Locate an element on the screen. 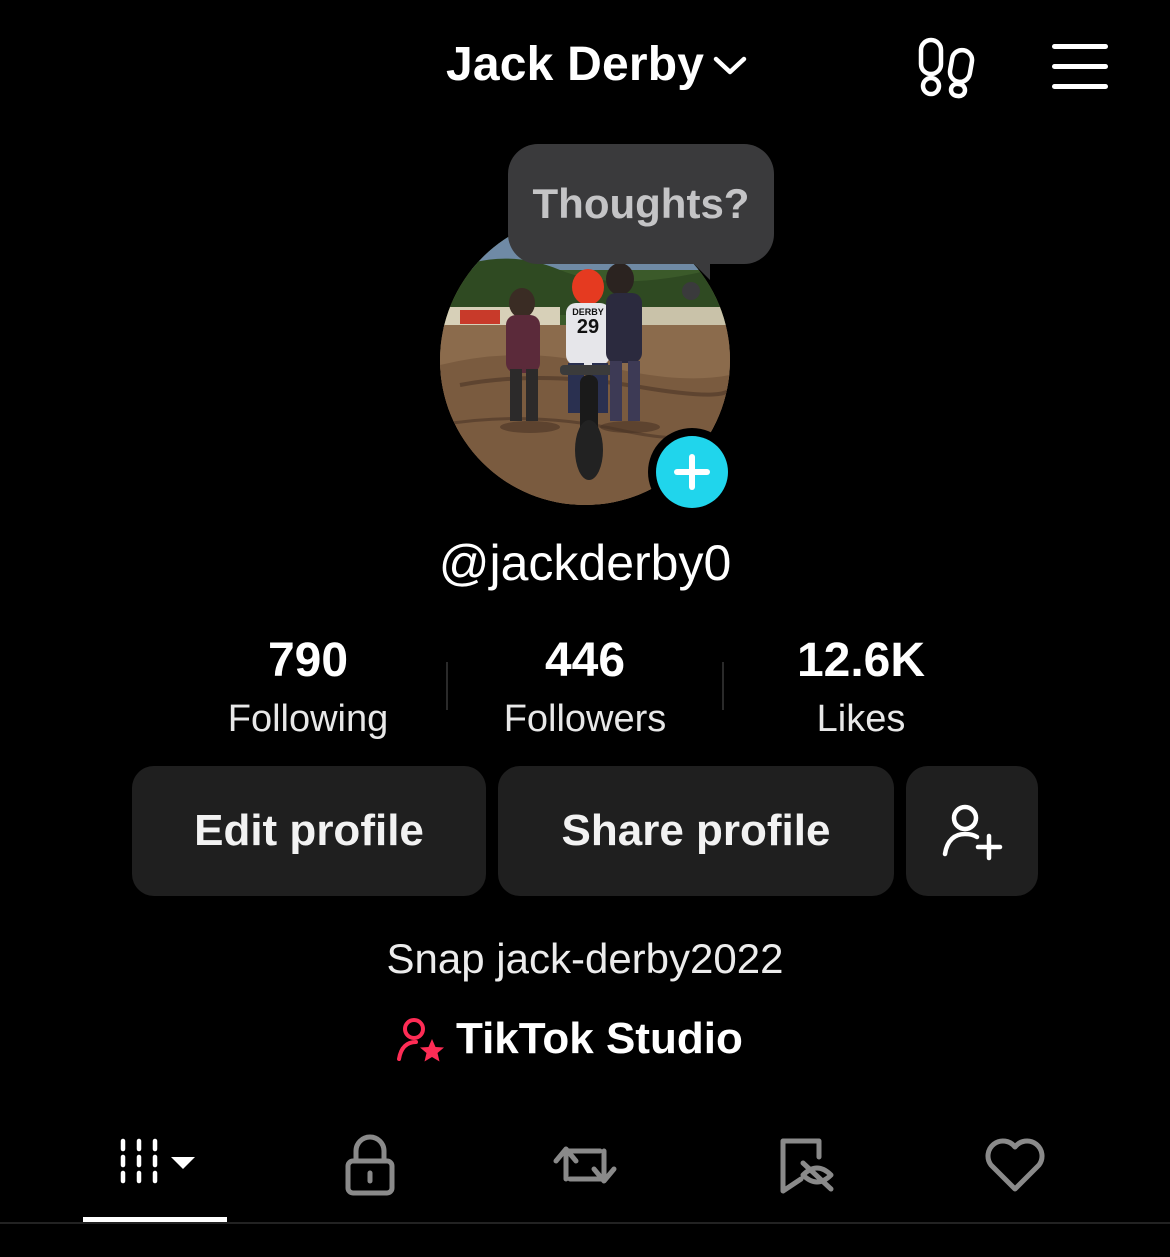 The height and width of the screenshot is (1257, 1170). edit-profile-button: Edit profile is located at coordinates (309, 831).